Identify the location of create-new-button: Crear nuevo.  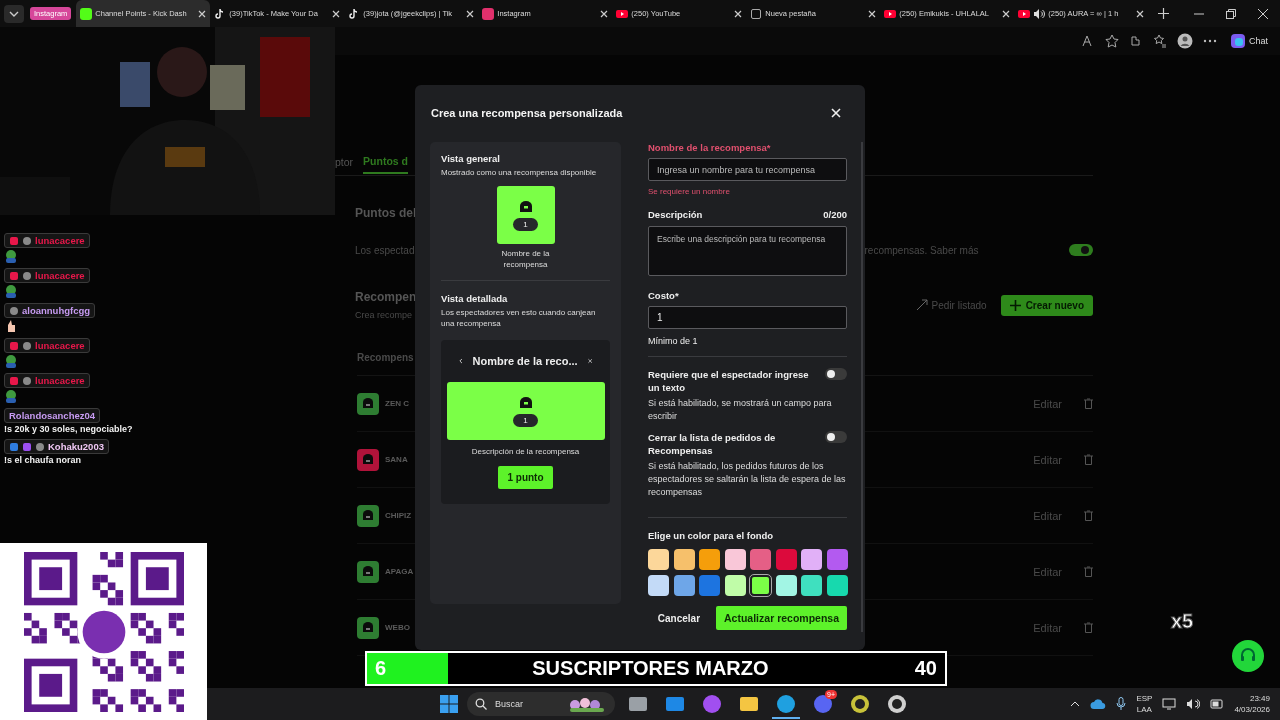
(1046, 305).